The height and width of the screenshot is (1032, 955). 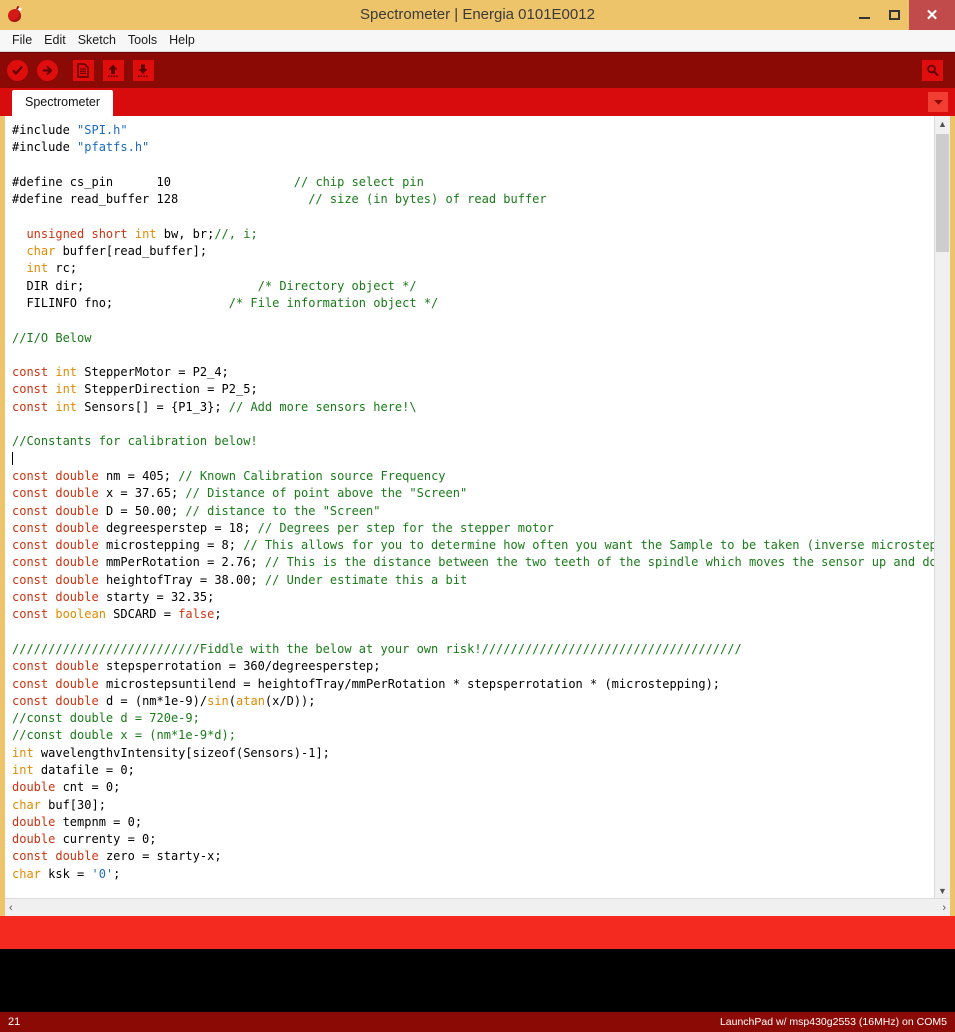 I want to click on close-button: ✕, so click(x=932, y=15).